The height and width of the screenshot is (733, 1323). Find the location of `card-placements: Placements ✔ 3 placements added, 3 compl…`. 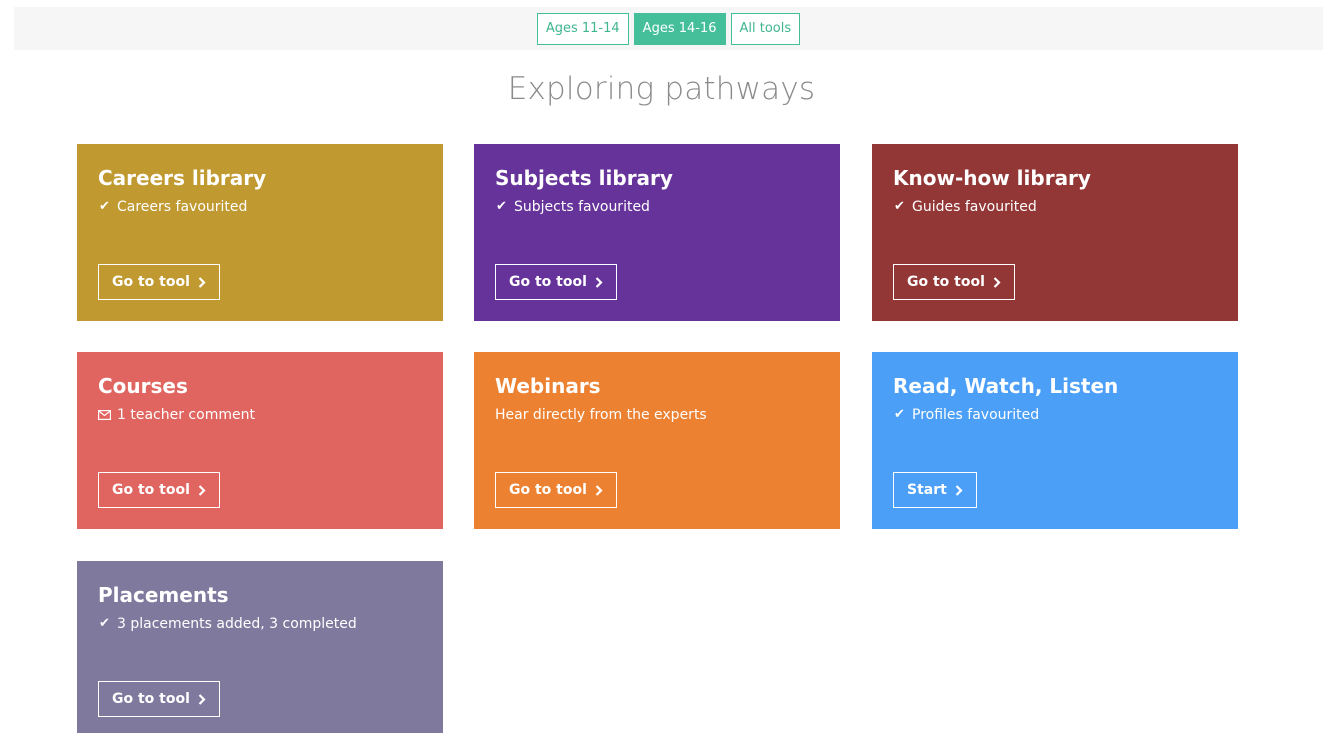

card-placements: Placements ✔ 3 placements added, 3 compl… is located at coordinates (260, 647).